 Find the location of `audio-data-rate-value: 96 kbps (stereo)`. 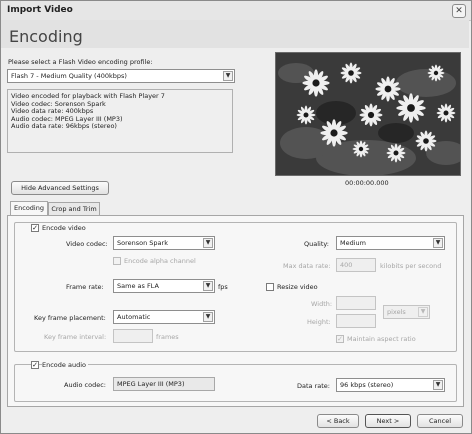

audio-data-rate-value: 96 kbps (stereo) is located at coordinates (367, 385).